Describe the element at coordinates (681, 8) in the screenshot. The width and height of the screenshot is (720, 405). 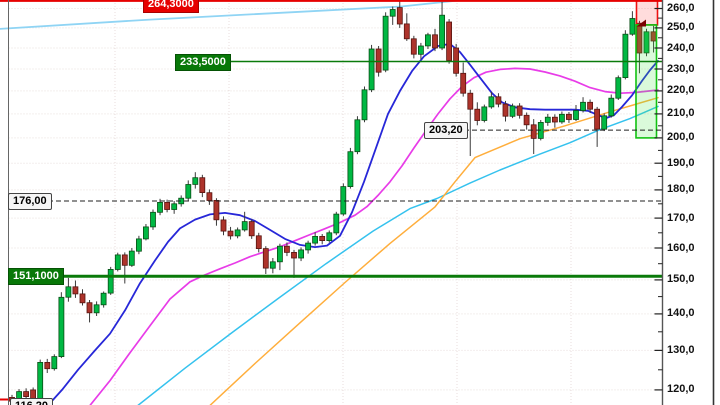
I see `axis-label-260,0: 260,0` at that location.